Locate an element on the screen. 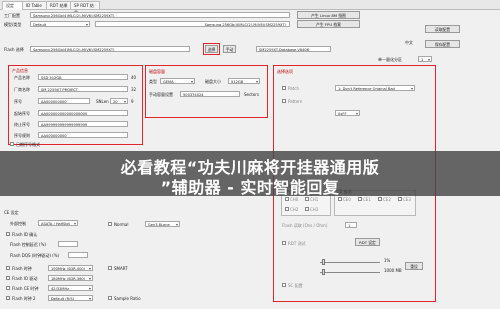 Image resolution: width=500 pixels, height=309 pixels. serial-length: 9 is located at coordinates (132, 101).